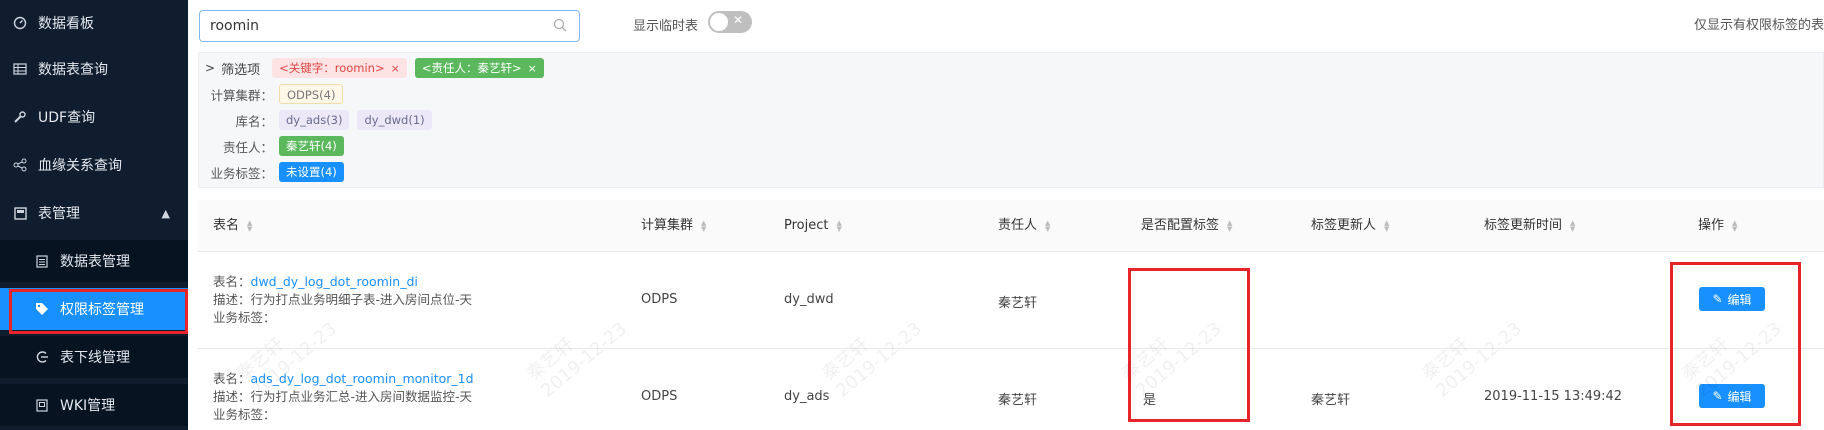  I want to click on highlight-box-sidebar, so click(98, 311).